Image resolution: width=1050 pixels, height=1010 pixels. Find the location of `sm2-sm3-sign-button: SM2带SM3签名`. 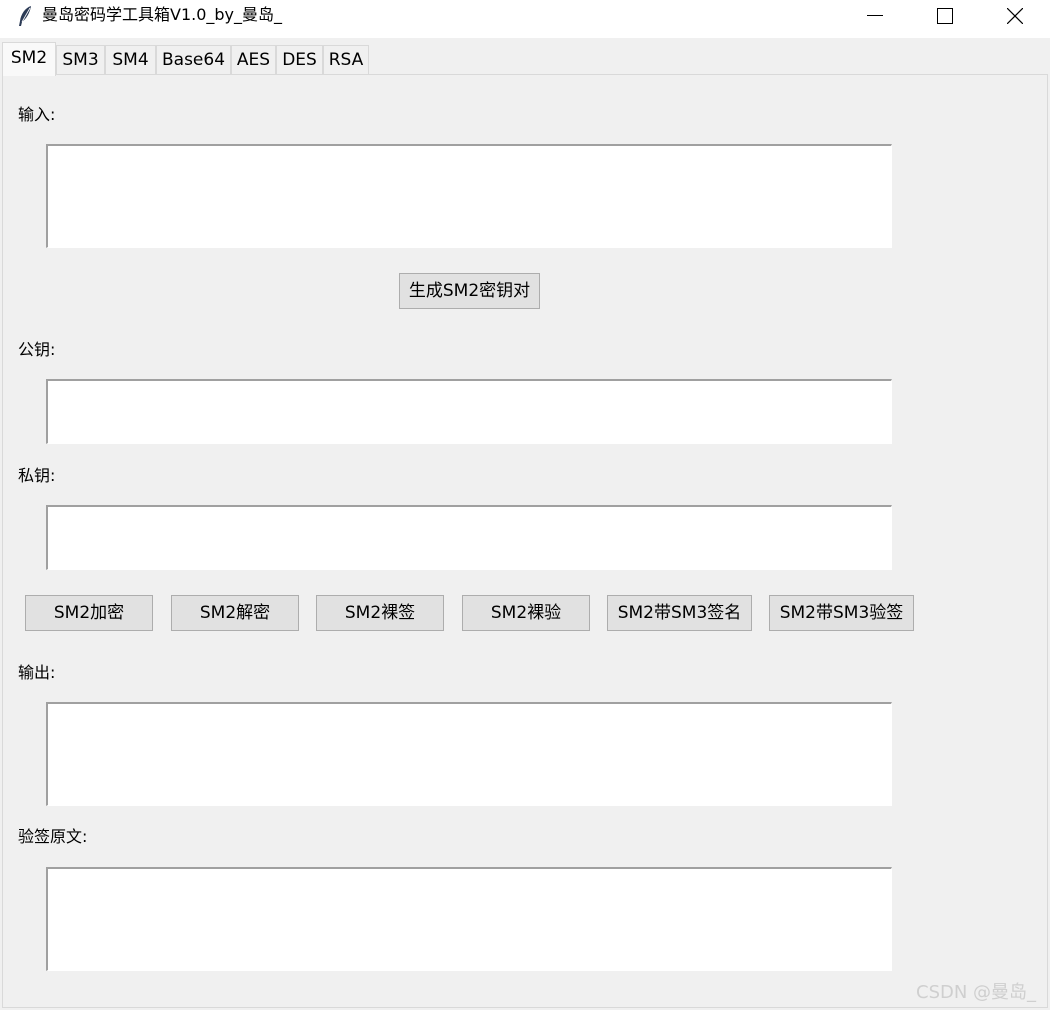

sm2-sm3-sign-button: SM2带SM3签名 is located at coordinates (679, 613).